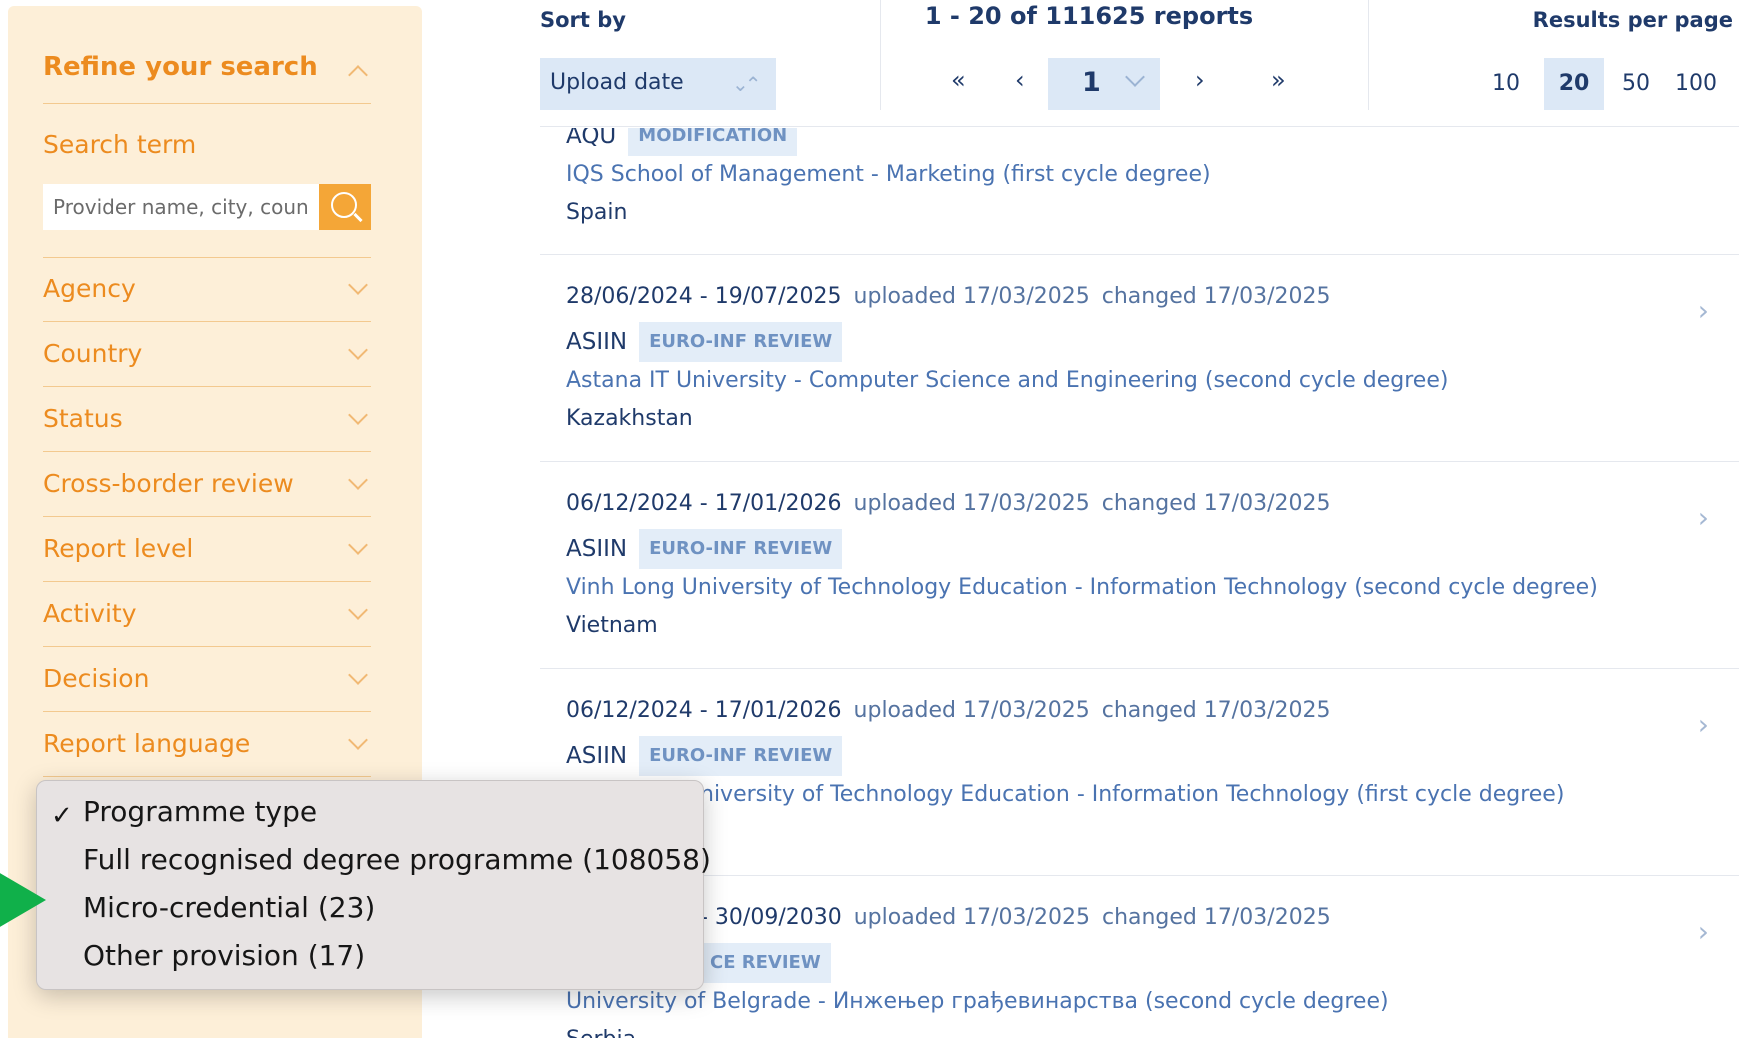 This screenshot has width=1739, height=1038. I want to click on sort-toggle-icon: ⌄⌃, so click(746, 84).